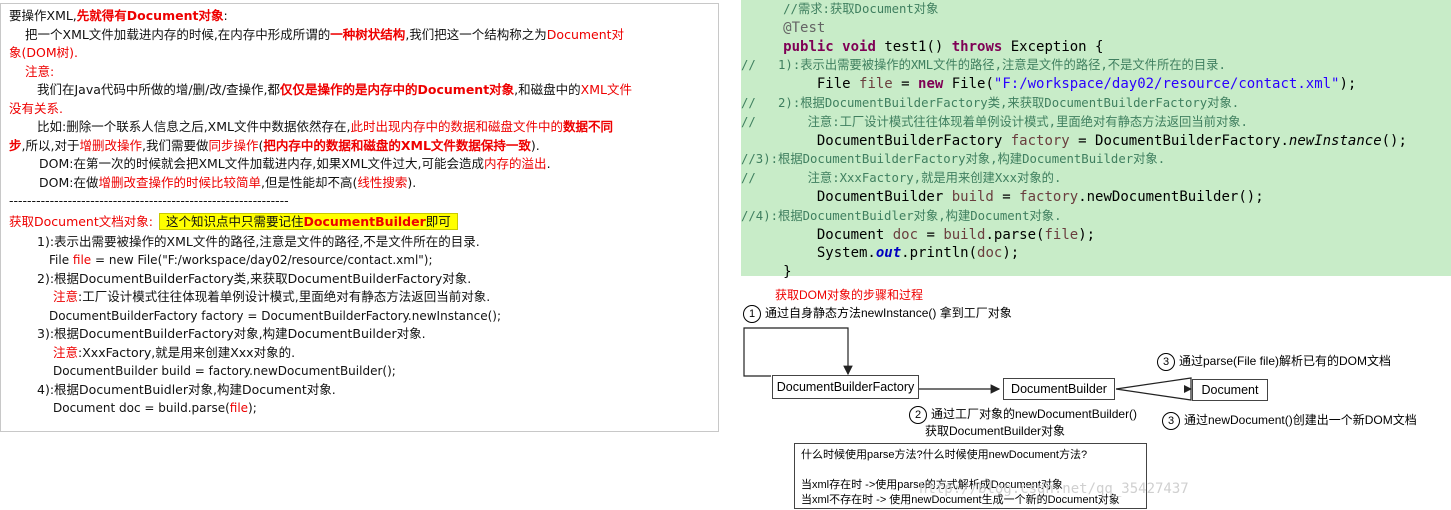 The image size is (1451, 510). What do you see at coordinates (588, 126) in the screenshot?
I see `highlight-text: 数据不同` at bounding box center [588, 126].